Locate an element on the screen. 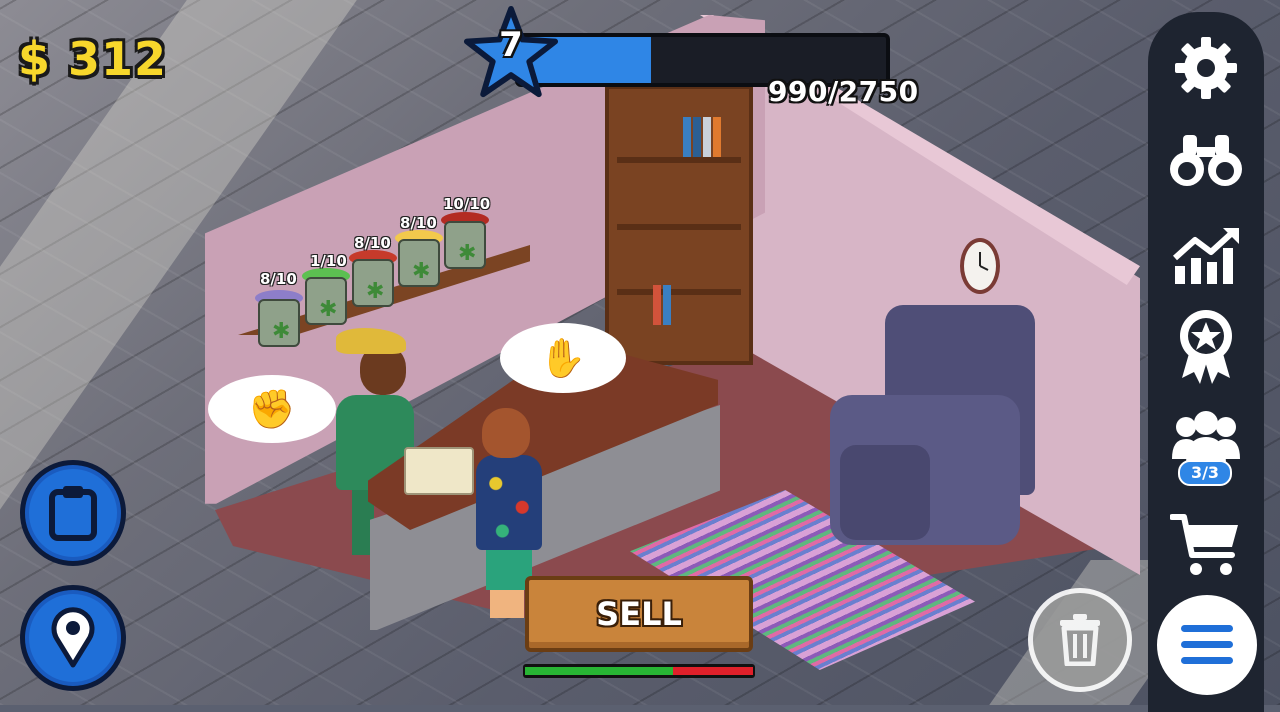  clipboard-icon is located at coordinates (73, 513).